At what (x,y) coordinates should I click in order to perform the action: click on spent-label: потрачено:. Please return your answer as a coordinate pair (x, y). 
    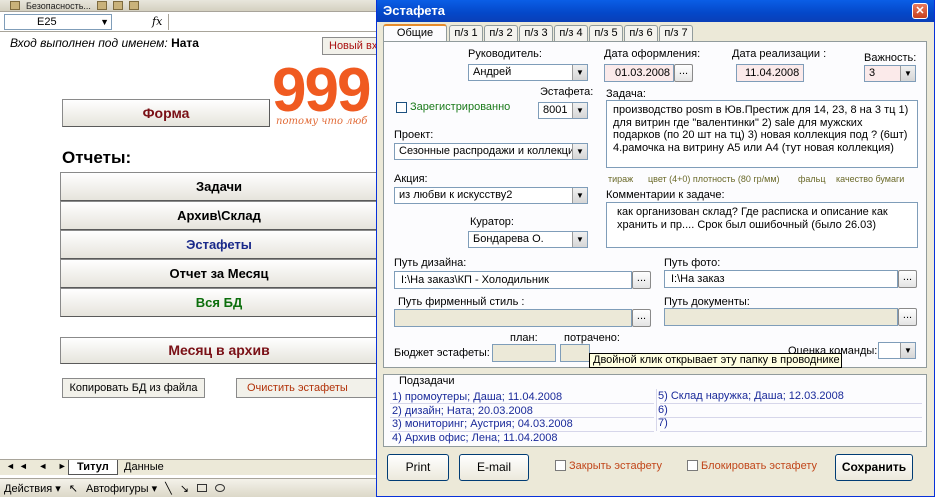
    Looking at the image, I should click on (592, 338).